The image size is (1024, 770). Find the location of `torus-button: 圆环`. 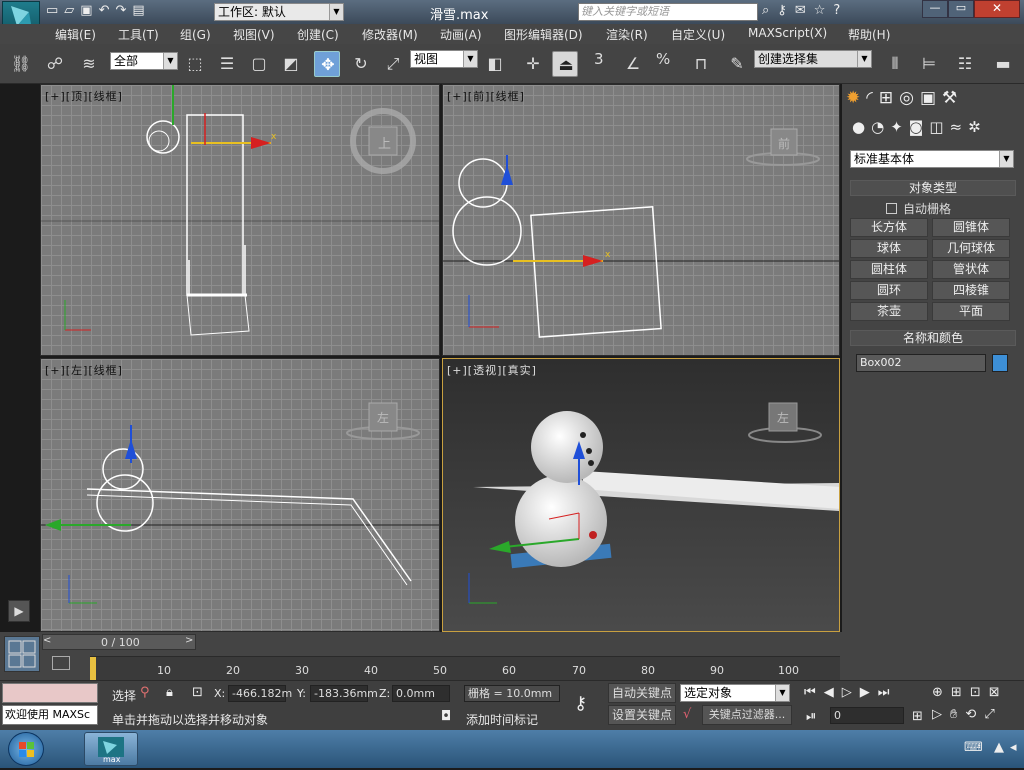

torus-button: 圆环 is located at coordinates (889, 290).